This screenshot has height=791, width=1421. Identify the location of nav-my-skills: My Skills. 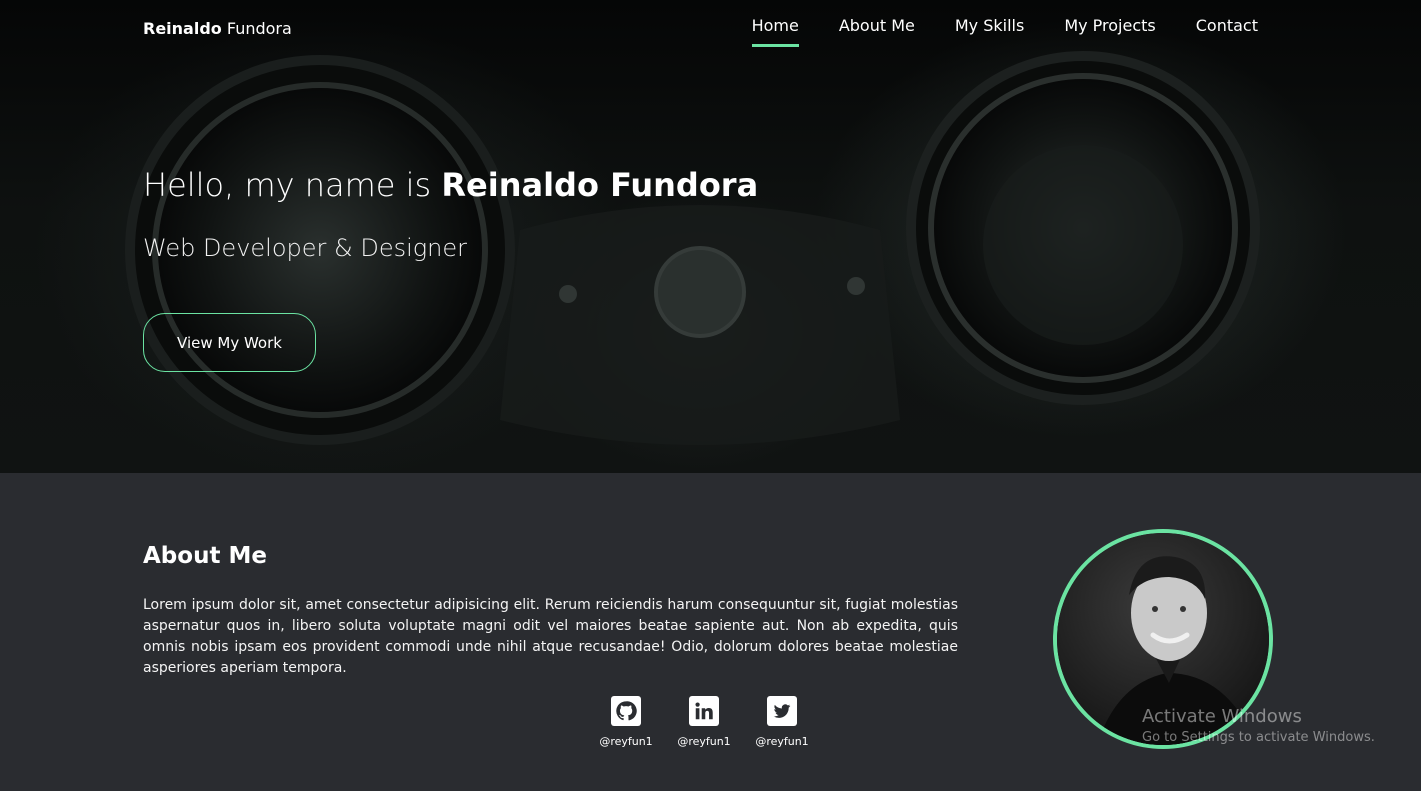
(989, 31).